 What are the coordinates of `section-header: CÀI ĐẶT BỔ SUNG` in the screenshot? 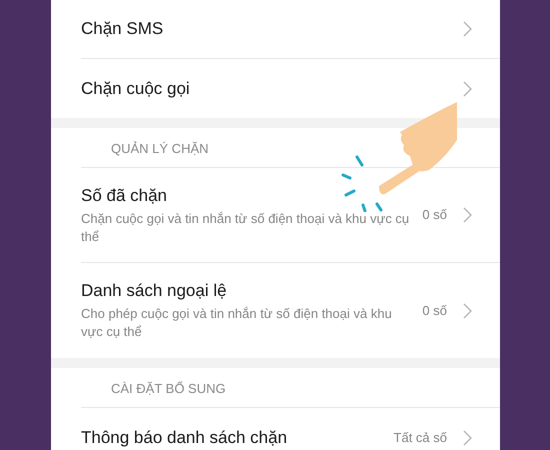 It's located at (168, 389).